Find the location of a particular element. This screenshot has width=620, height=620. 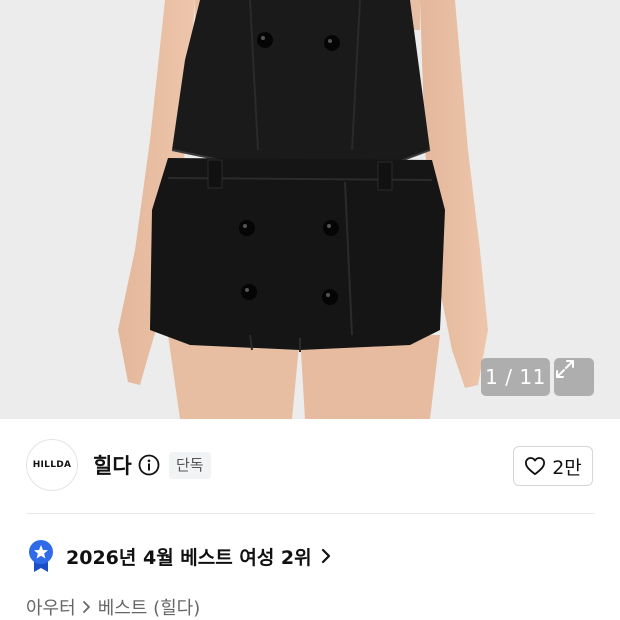

ranking-link: 2026년 4월 베스트 여성 2위 is located at coordinates (179, 556).